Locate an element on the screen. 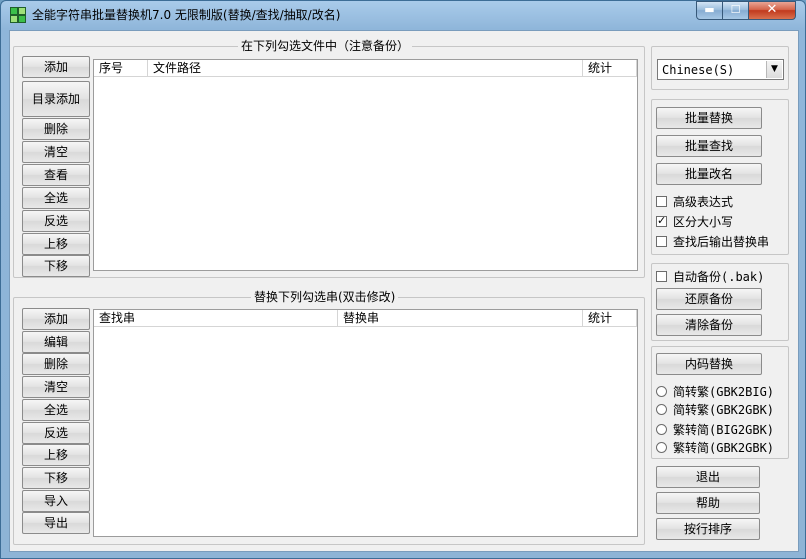 The height and width of the screenshot is (559, 806). file-list-header: 序号 文件路径 统计 is located at coordinates (365, 68).